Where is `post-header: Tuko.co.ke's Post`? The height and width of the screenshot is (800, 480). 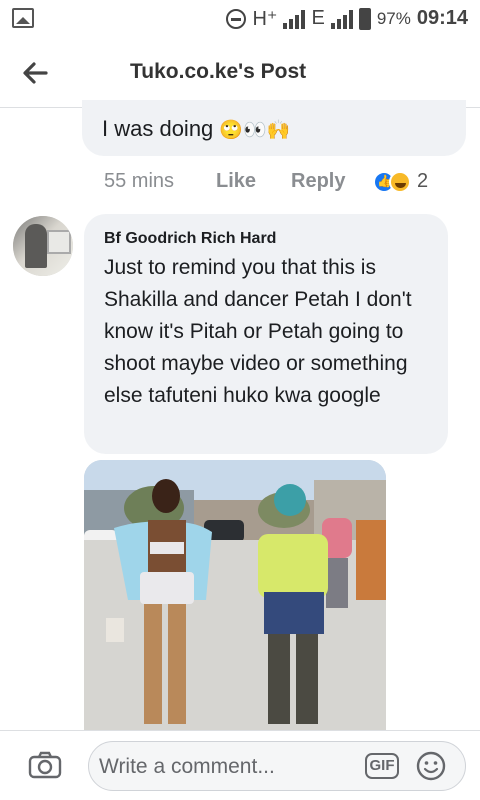 post-header: Tuko.co.ke's Post is located at coordinates (240, 73).